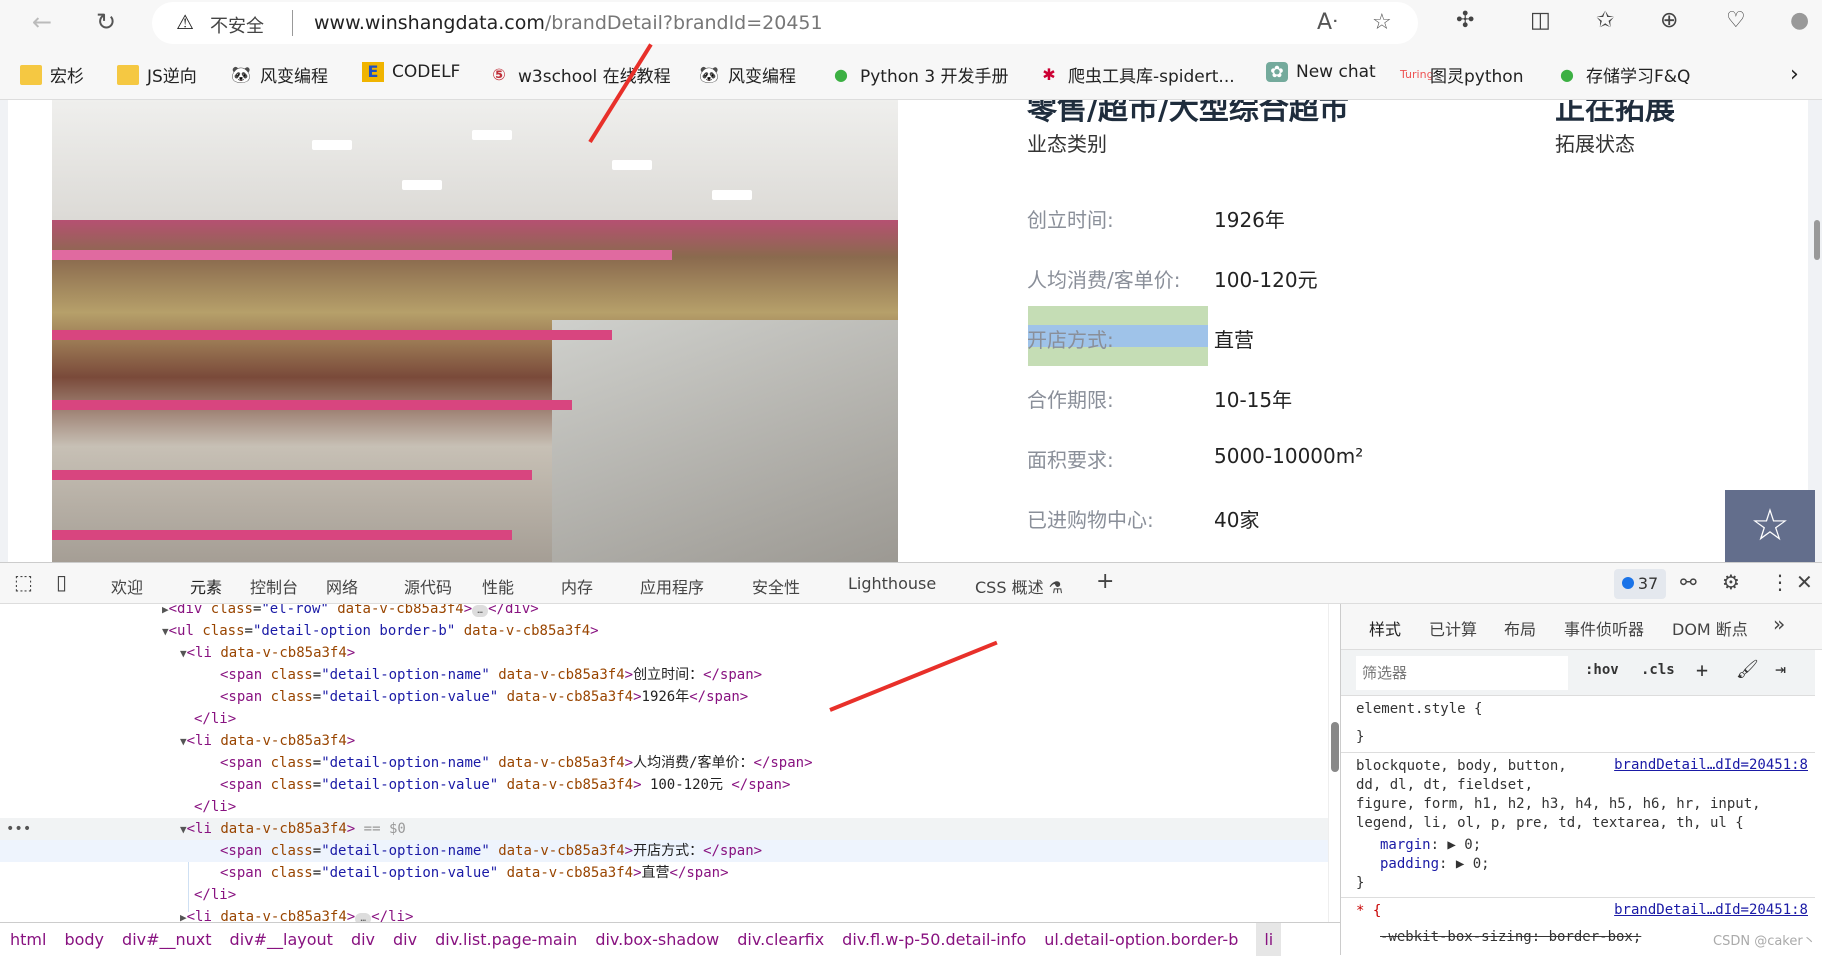 The width and height of the screenshot is (1822, 956). Describe the element at coordinates (106, 22) in the screenshot. I see `reload-button: ↻` at that location.